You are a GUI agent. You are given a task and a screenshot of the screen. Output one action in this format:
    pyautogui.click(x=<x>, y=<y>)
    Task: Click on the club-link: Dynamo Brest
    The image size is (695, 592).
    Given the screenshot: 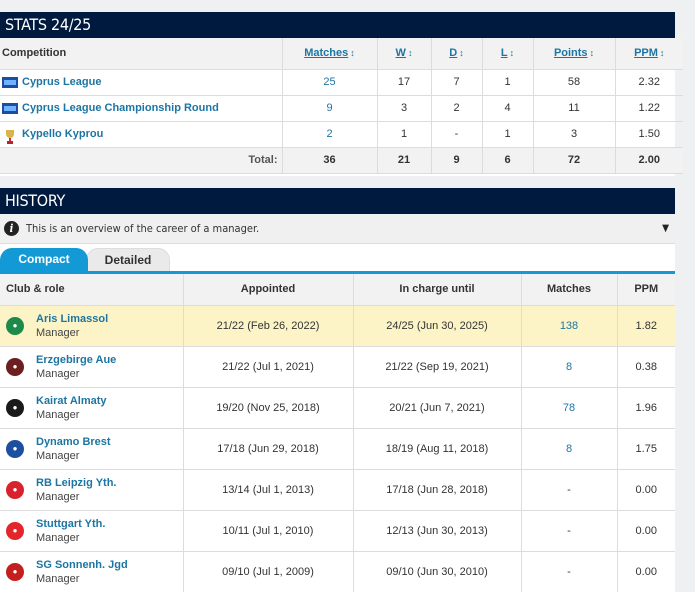 What is the action you would take?
    pyautogui.click(x=73, y=442)
    